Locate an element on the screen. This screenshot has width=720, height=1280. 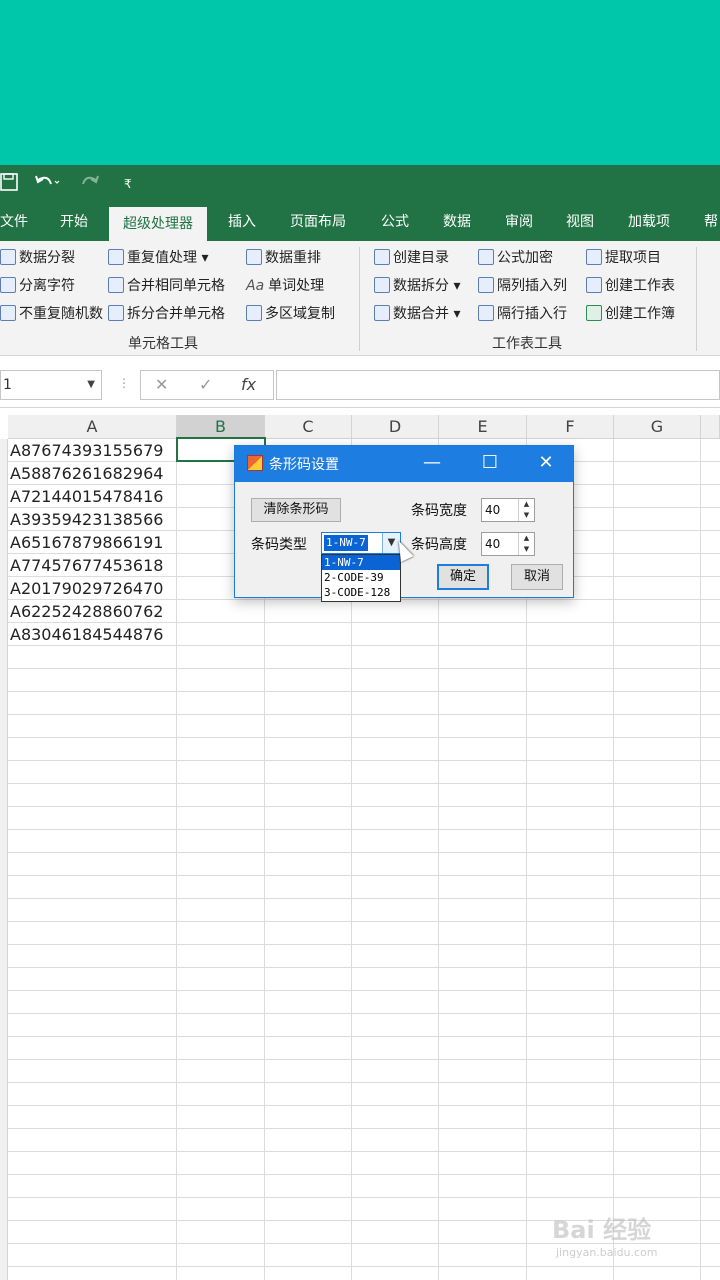
copy-icon is located at coordinates (254, 313).